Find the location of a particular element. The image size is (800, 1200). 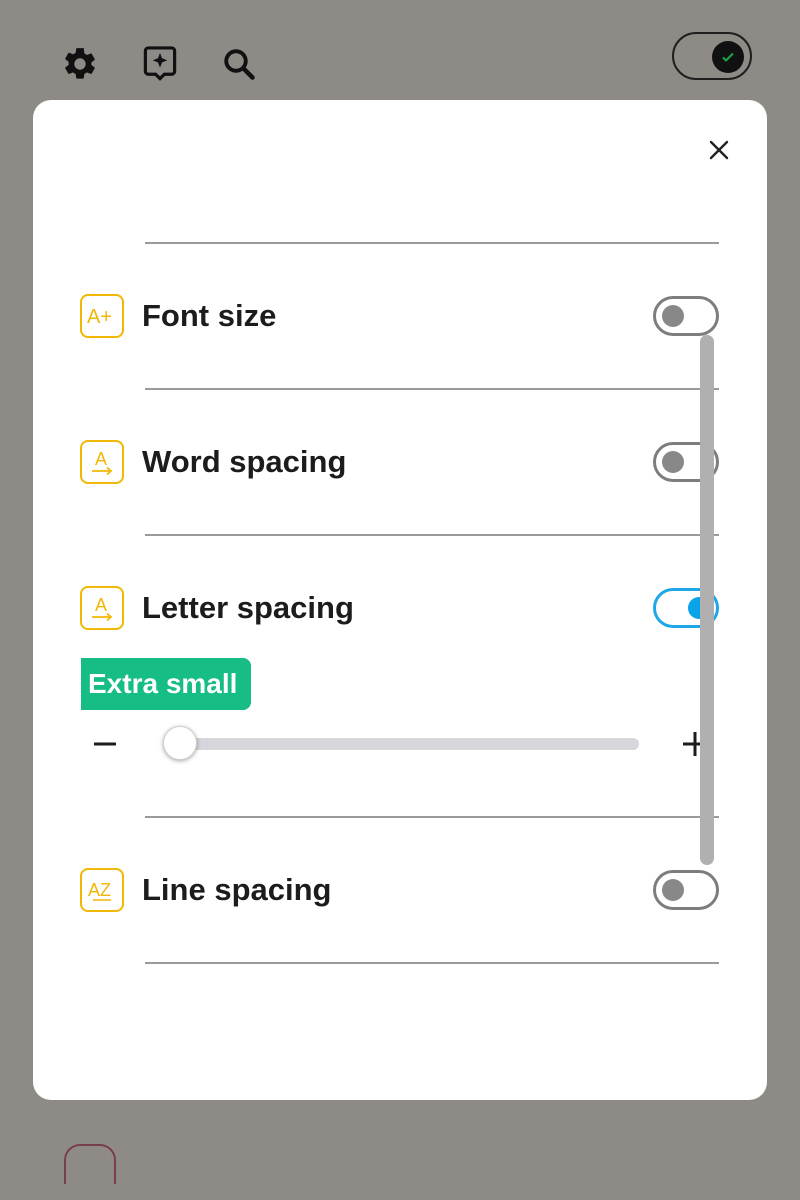

setting-row-word-spacing: A Word spacing is located at coordinates (401, 462).